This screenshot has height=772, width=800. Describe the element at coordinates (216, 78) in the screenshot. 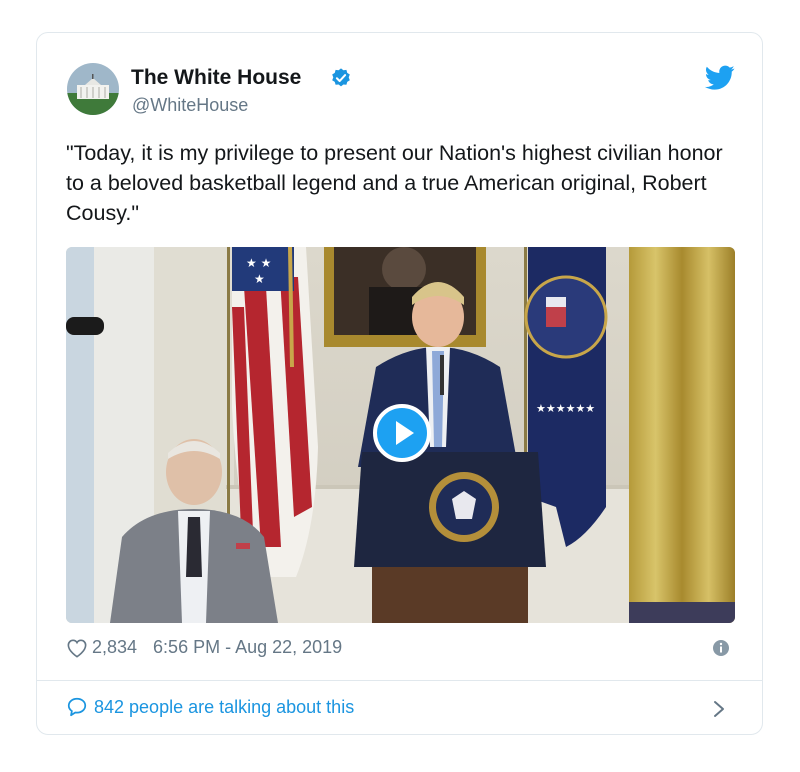

I see `account-name: The White House` at that location.